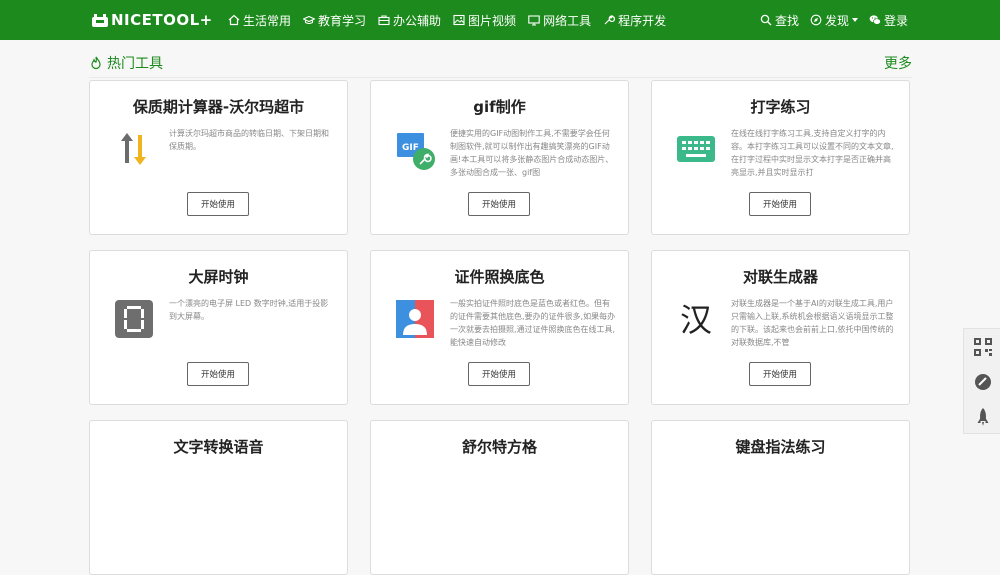  What do you see at coordinates (100, 20) in the screenshot?
I see `logo-icon` at bounding box center [100, 20].